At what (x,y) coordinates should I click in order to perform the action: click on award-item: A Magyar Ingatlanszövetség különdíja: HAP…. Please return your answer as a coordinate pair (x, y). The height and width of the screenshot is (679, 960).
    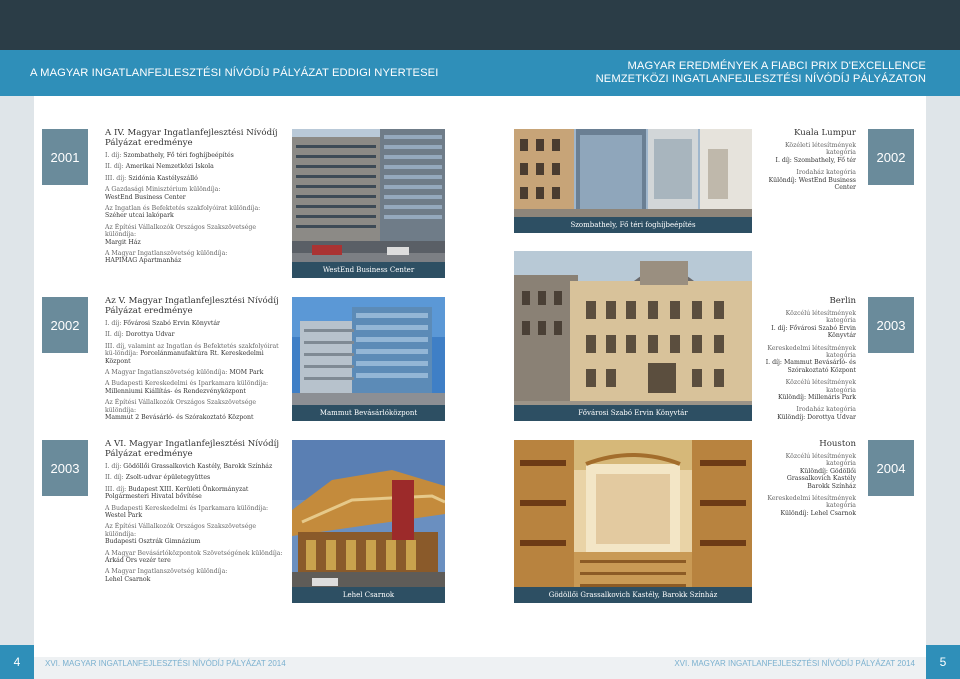
    Looking at the image, I should click on (166, 257).